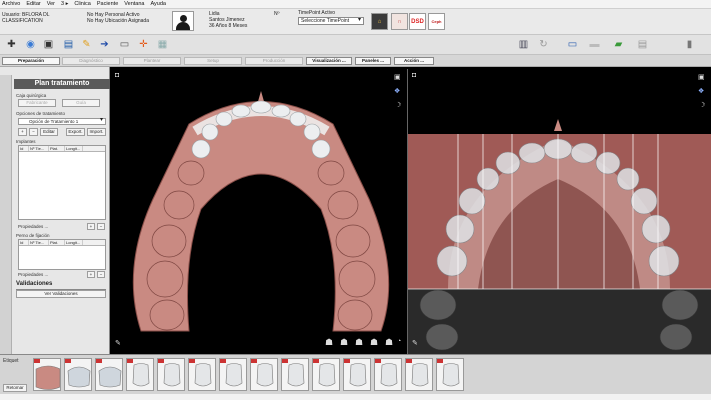 The width and height of the screenshot is (711, 400). What do you see at coordinates (61, 294) in the screenshot?
I see `ver-validaciones-button: Ver Validaciones` at bounding box center [61, 294].